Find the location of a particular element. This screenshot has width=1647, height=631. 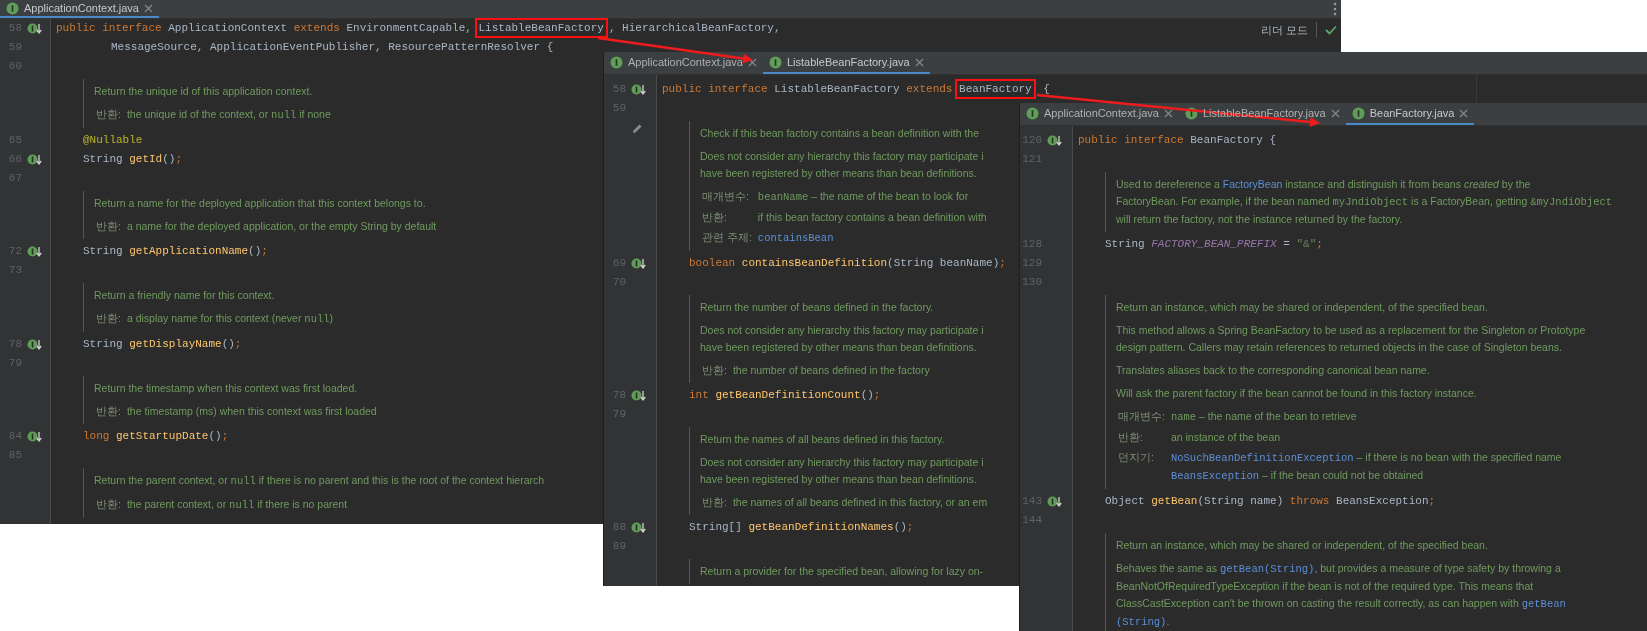

code-line: String getId(); is located at coordinates (132, 159).